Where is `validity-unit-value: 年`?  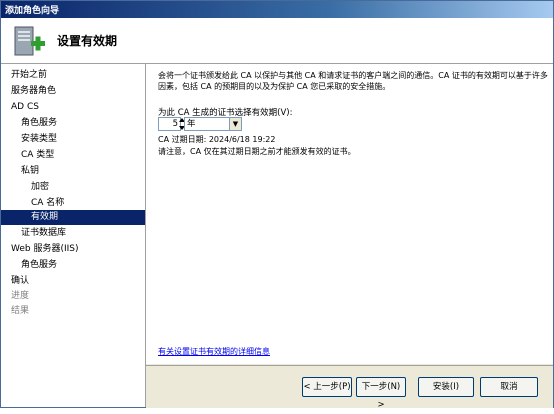 validity-unit-value: 年 is located at coordinates (191, 124).